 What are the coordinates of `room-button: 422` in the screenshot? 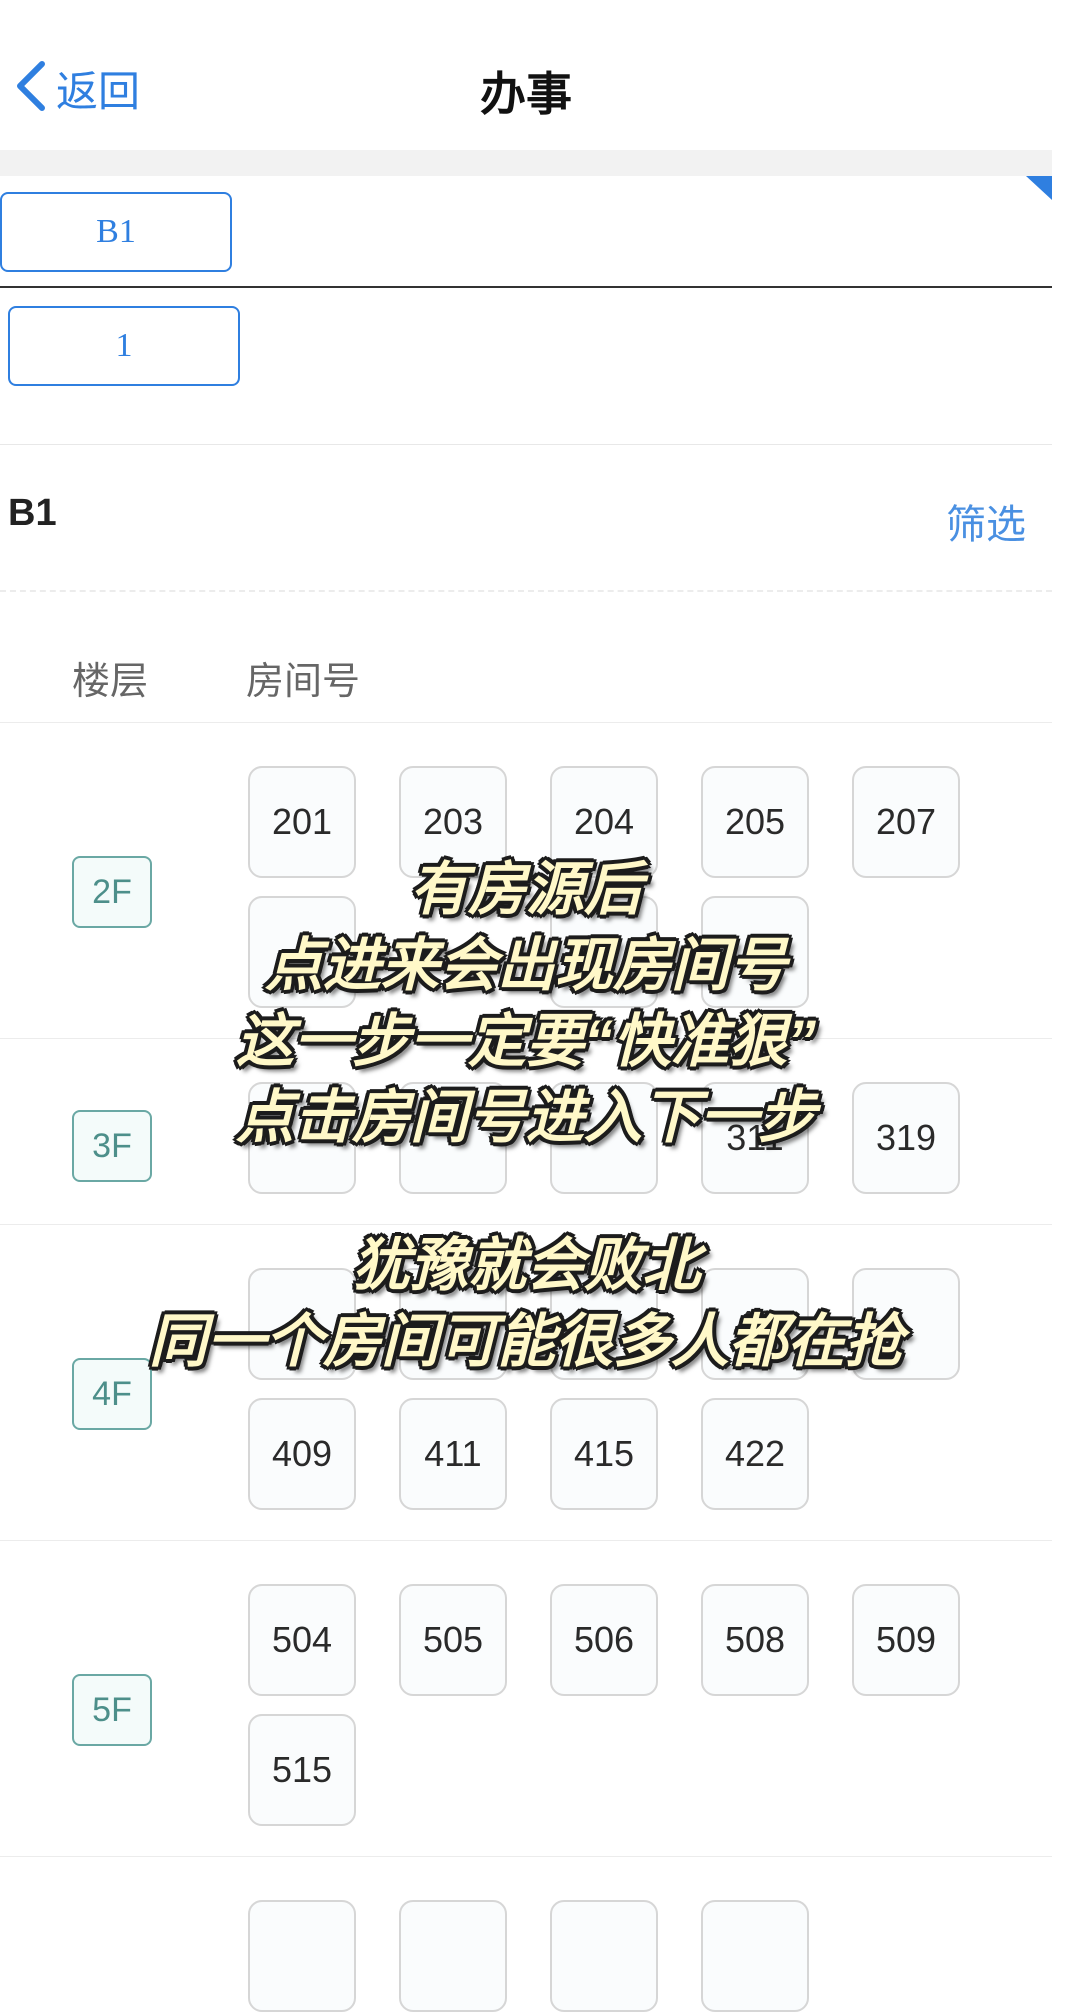 It's located at (755, 1454).